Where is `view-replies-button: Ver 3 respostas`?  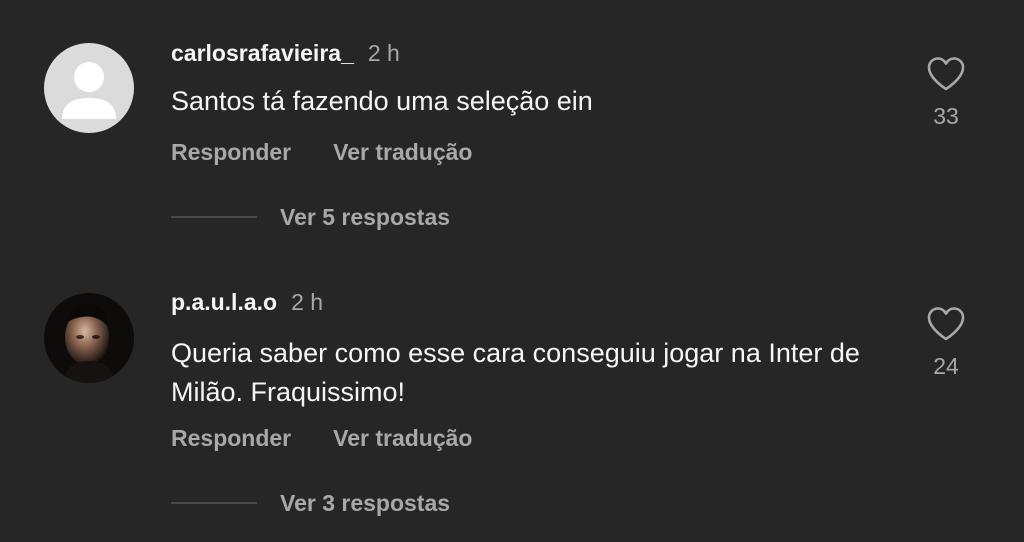
view-replies-button: Ver 3 respostas is located at coordinates (310, 503).